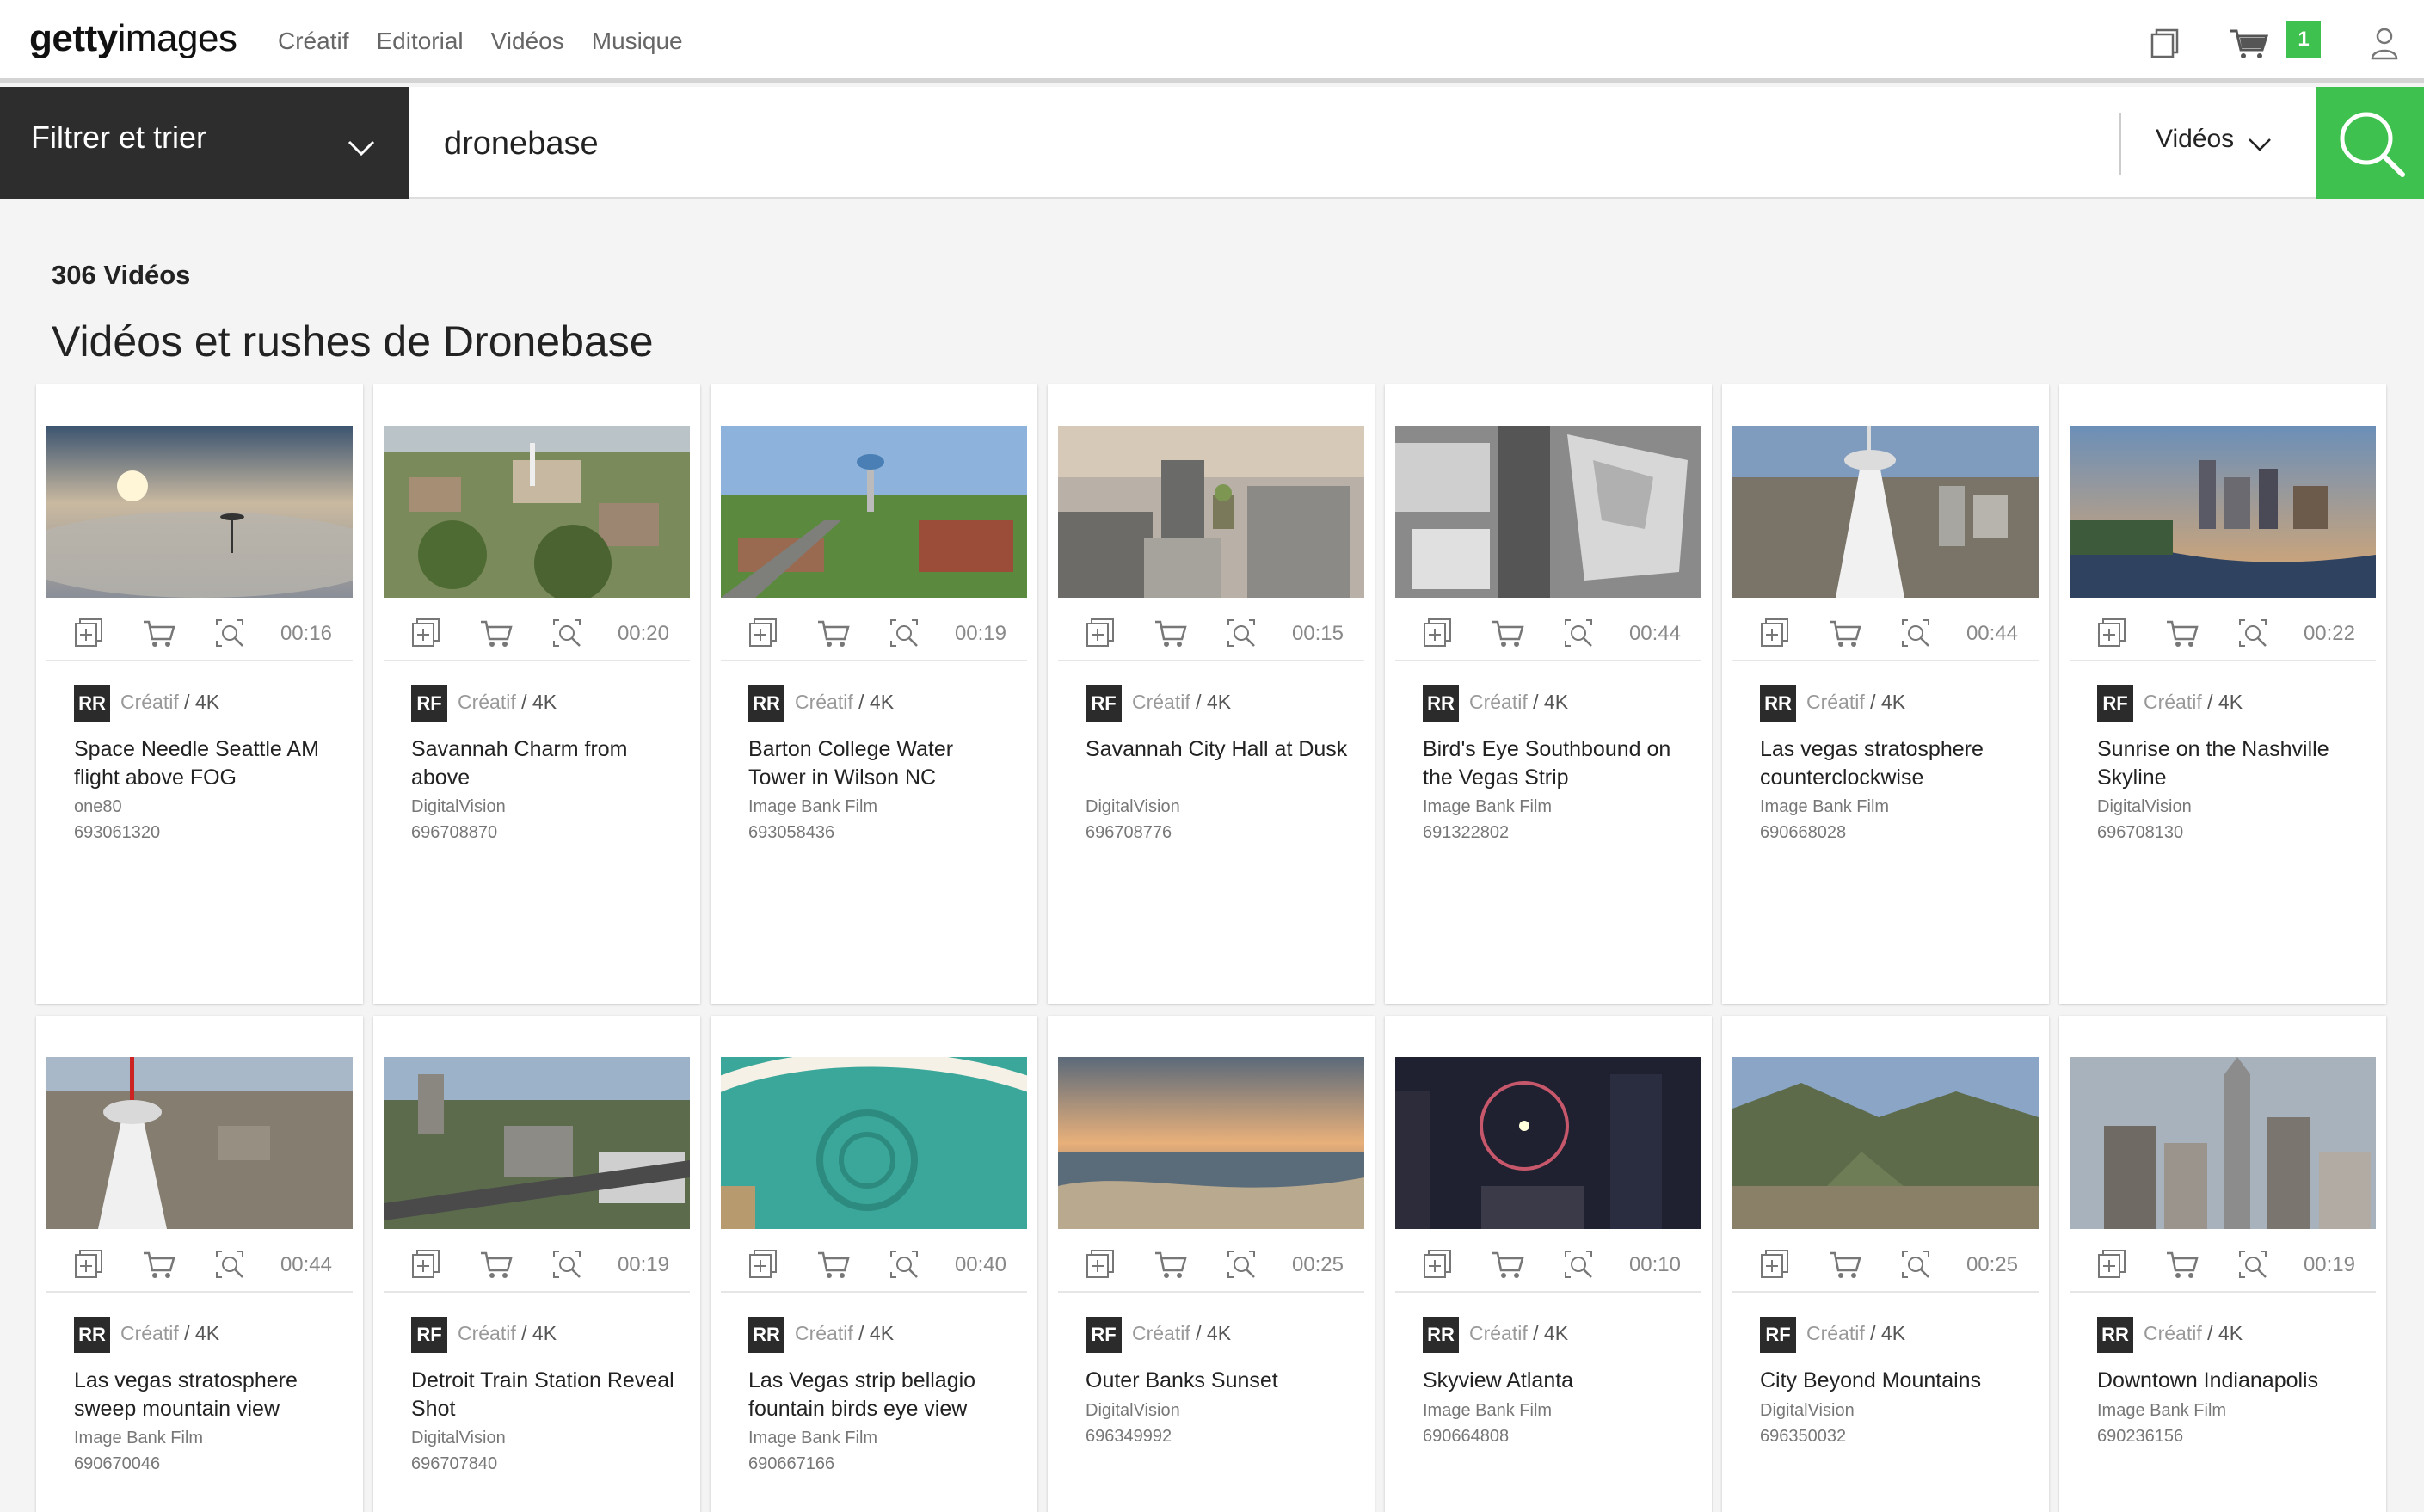 The width and height of the screenshot is (2424, 1512). What do you see at coordinates (544, 1395) in the screenshot?
I see `video-title: Detroit Train Station Reveal Shot` at bounding box center [544, 1395].